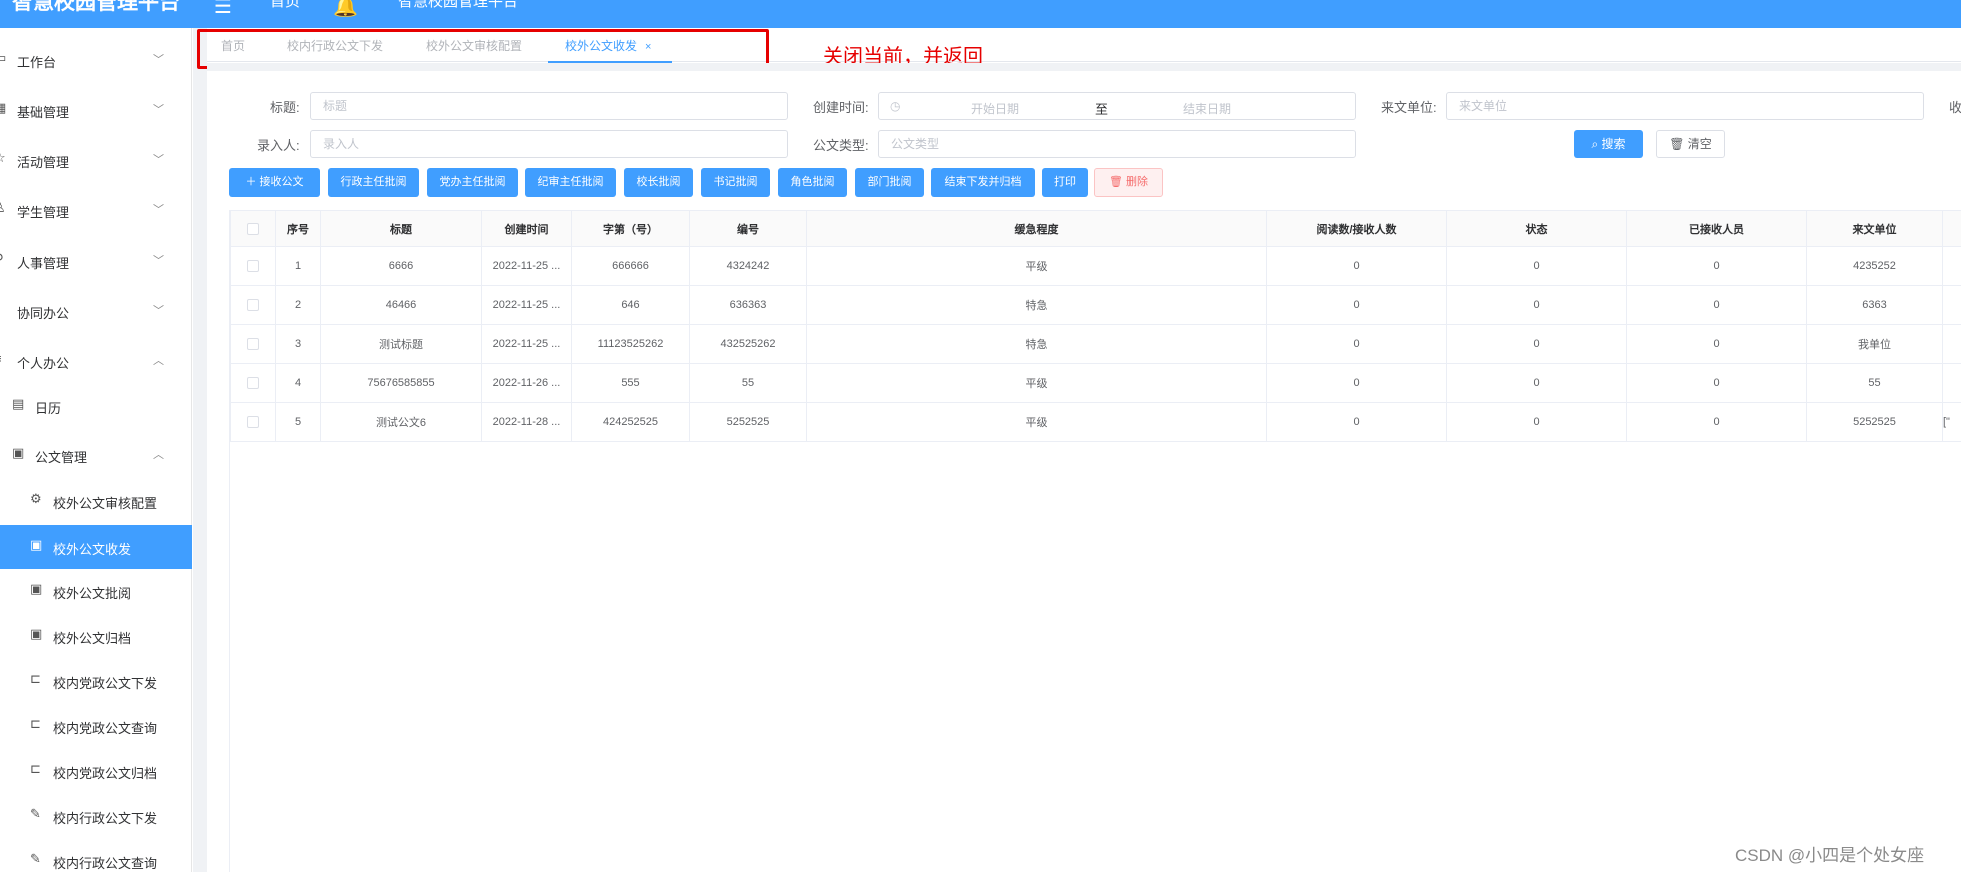 The image size is (1961, 872). What do you see at coordinates (223, 9) in the screenshot?
I see `menu-toggle-icon: ☰` at bounding box center [223, 9].